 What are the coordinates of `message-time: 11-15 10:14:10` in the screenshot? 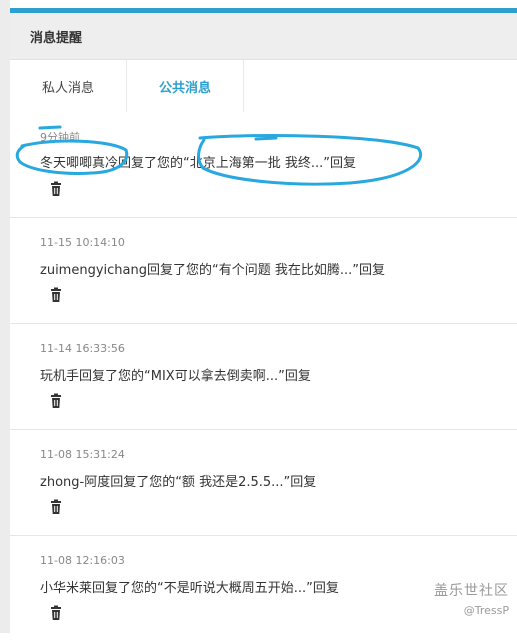 It's located at (82, 242).